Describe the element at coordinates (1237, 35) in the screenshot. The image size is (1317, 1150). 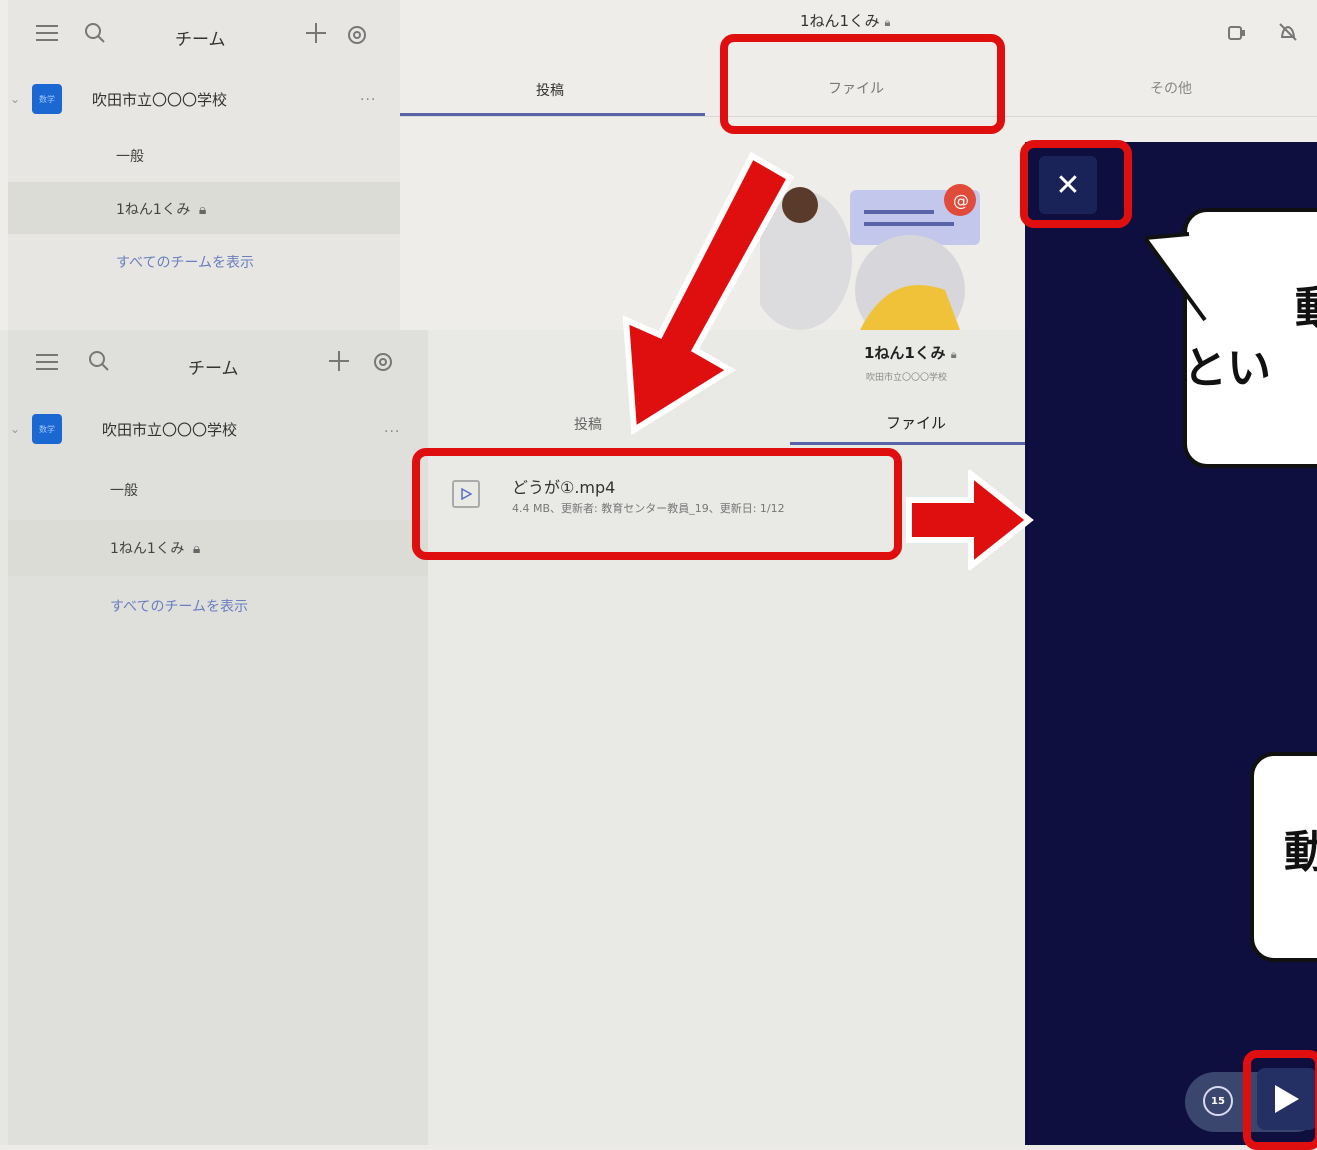
I see `meet-icon` at that location.